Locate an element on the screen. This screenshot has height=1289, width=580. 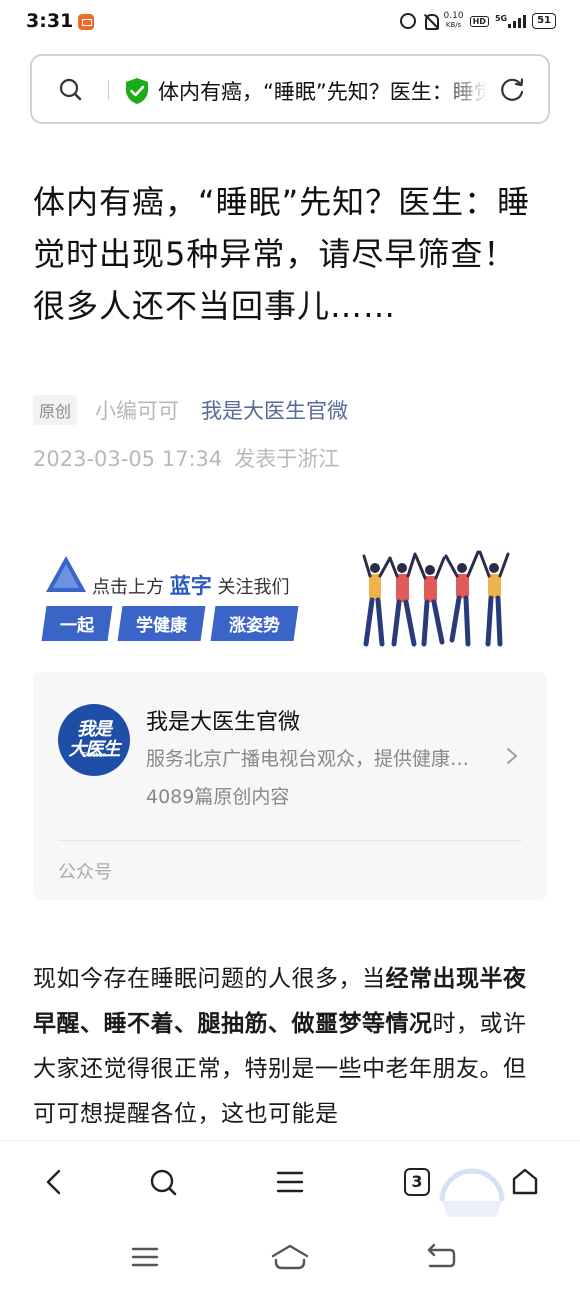
tabs-count-button: 3 is located at coordinates (417, 1182).